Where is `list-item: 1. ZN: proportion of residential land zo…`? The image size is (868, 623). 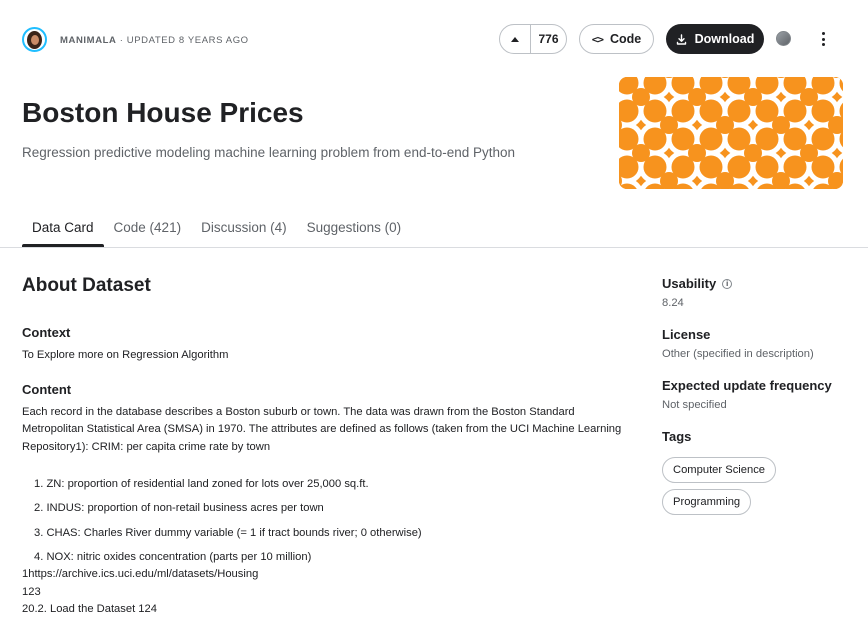
list-item: 1. ZN: proportion of residential land zo… is located at coordinates (201, 484).